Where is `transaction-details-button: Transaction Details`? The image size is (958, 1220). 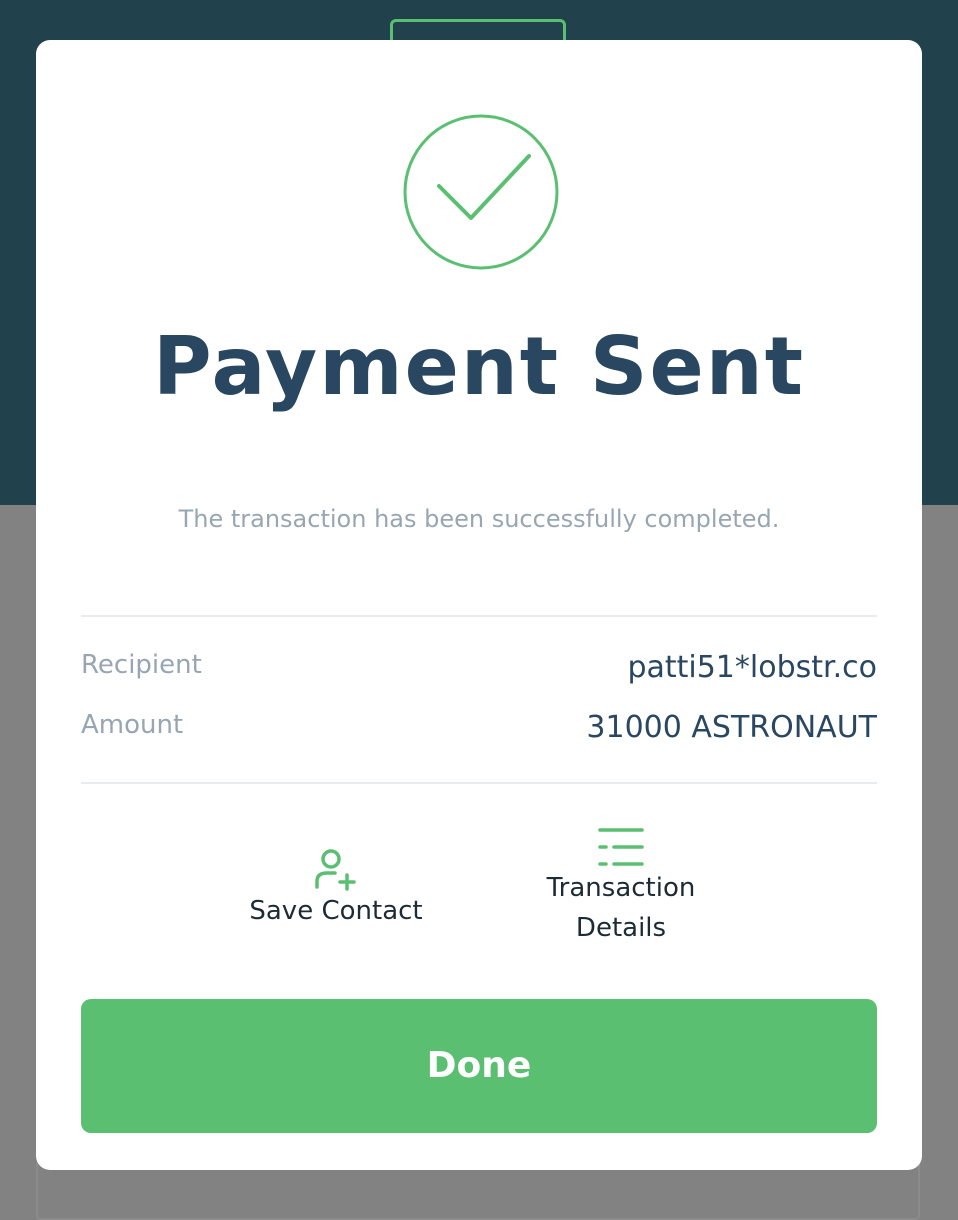 transaction-details-button: Transaction Details is located at coordinates (621, 887).